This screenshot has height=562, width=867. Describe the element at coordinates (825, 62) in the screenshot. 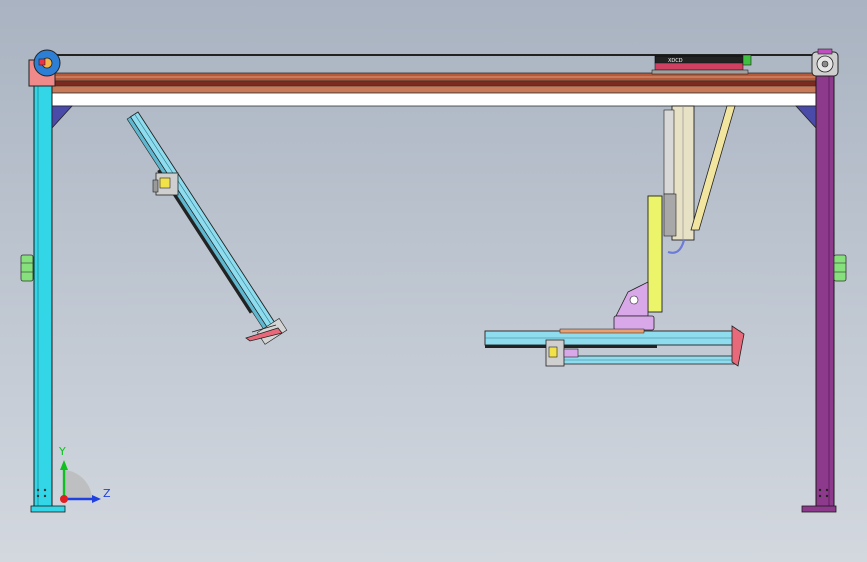

I see `gearbox-icon` at that location.